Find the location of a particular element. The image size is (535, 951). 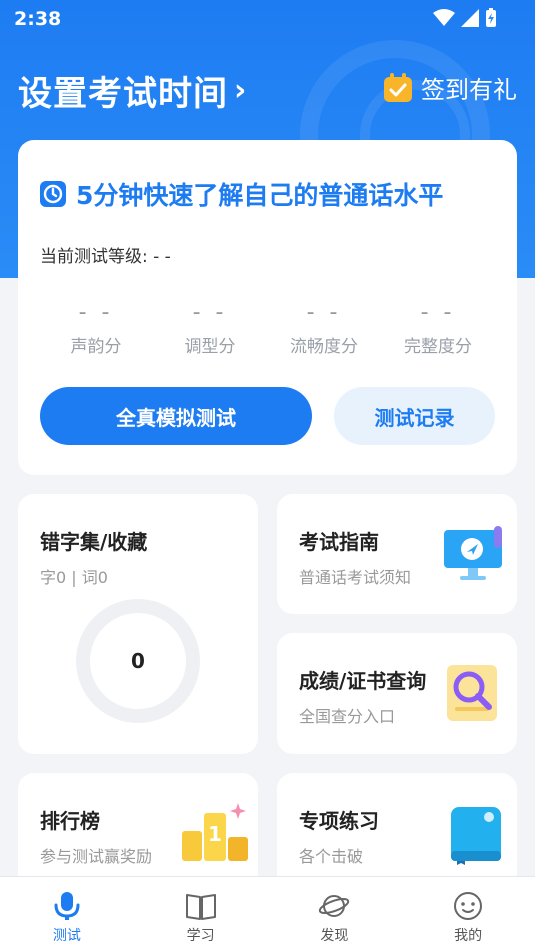

score-item: - - 流畅度分 is located at coordinates (324, 328).